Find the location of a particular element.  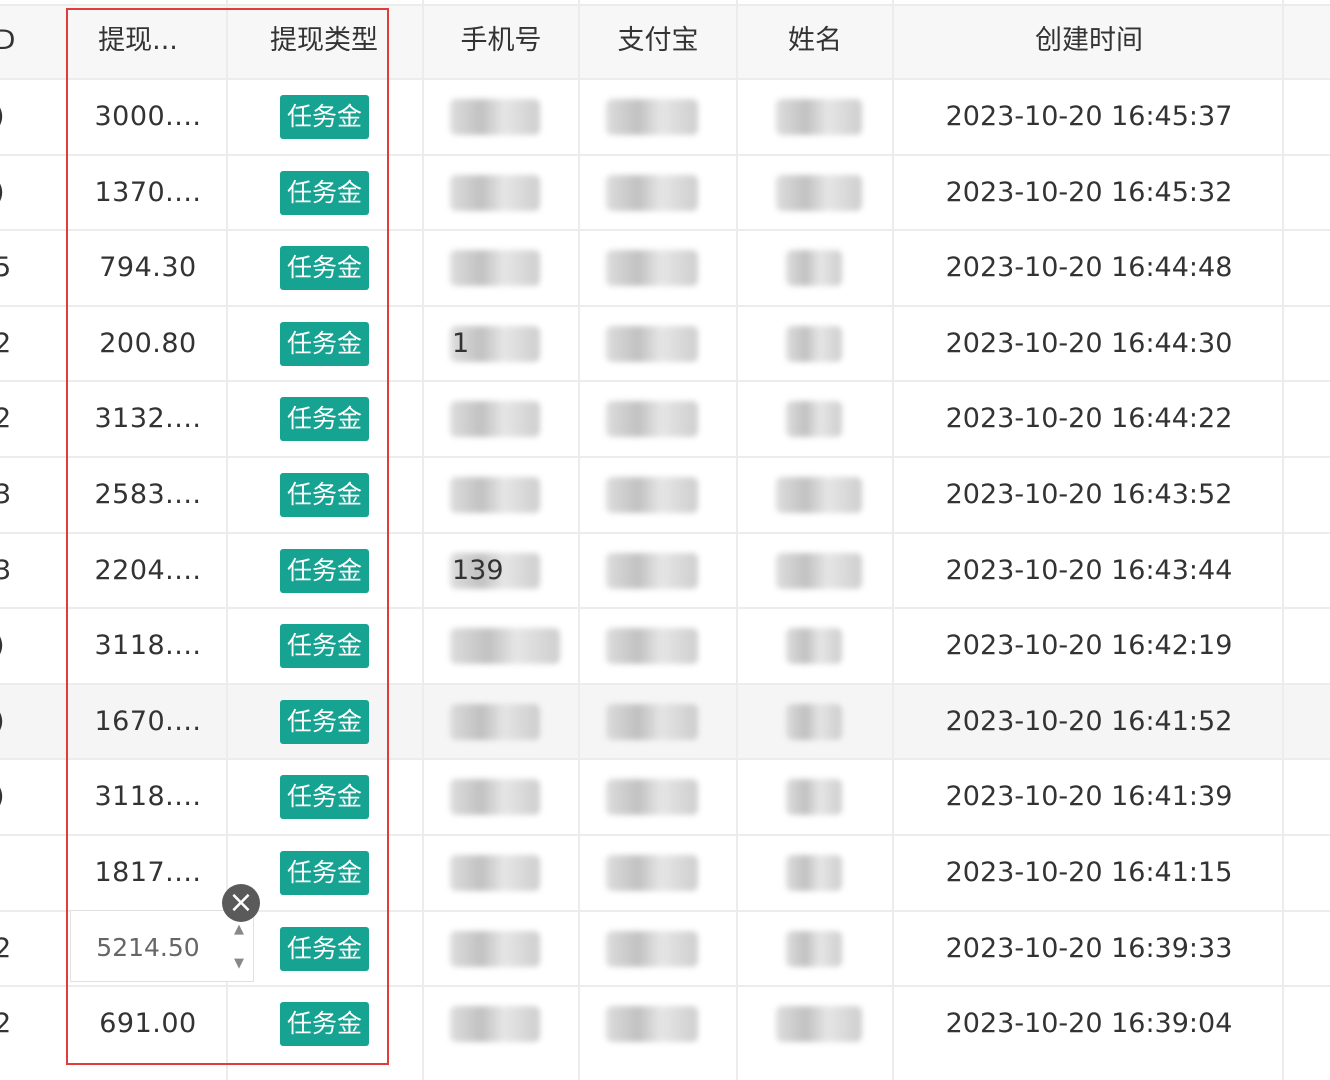

column-header-id: D is located at coordinates (10, 41).